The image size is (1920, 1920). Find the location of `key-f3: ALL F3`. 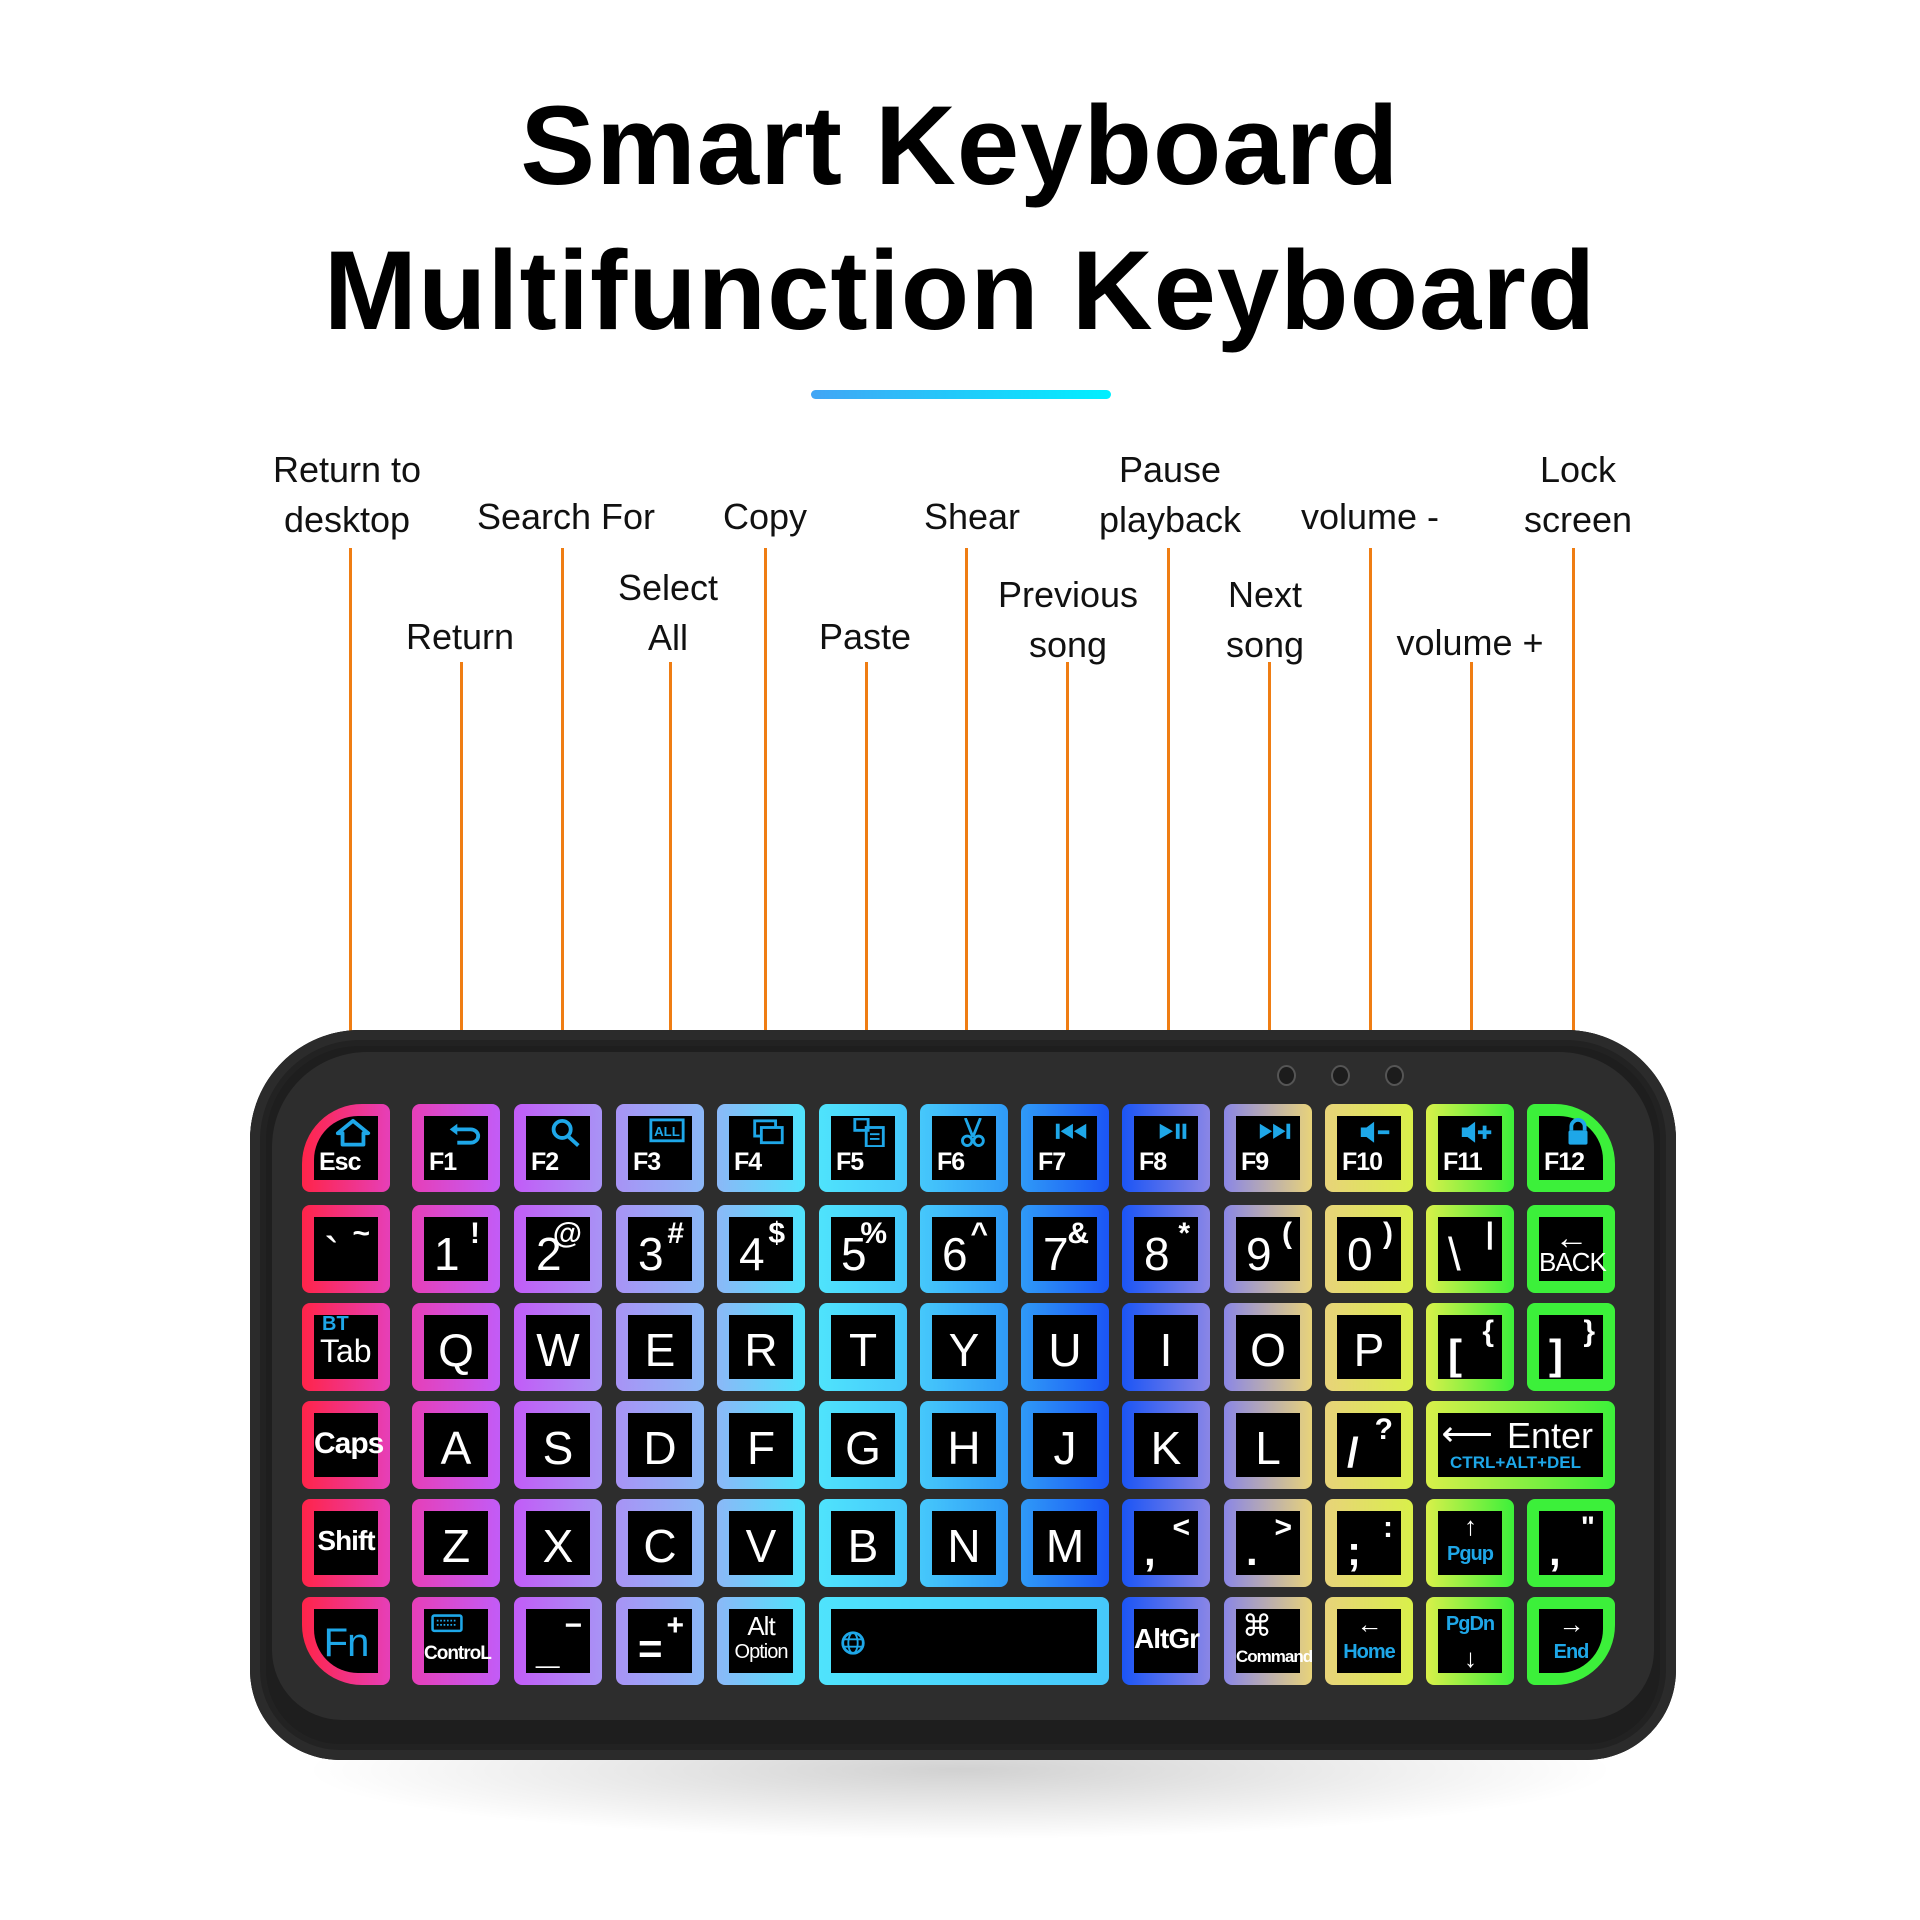

key-f3: ALL F3 is located at coordinates (660, 1148).